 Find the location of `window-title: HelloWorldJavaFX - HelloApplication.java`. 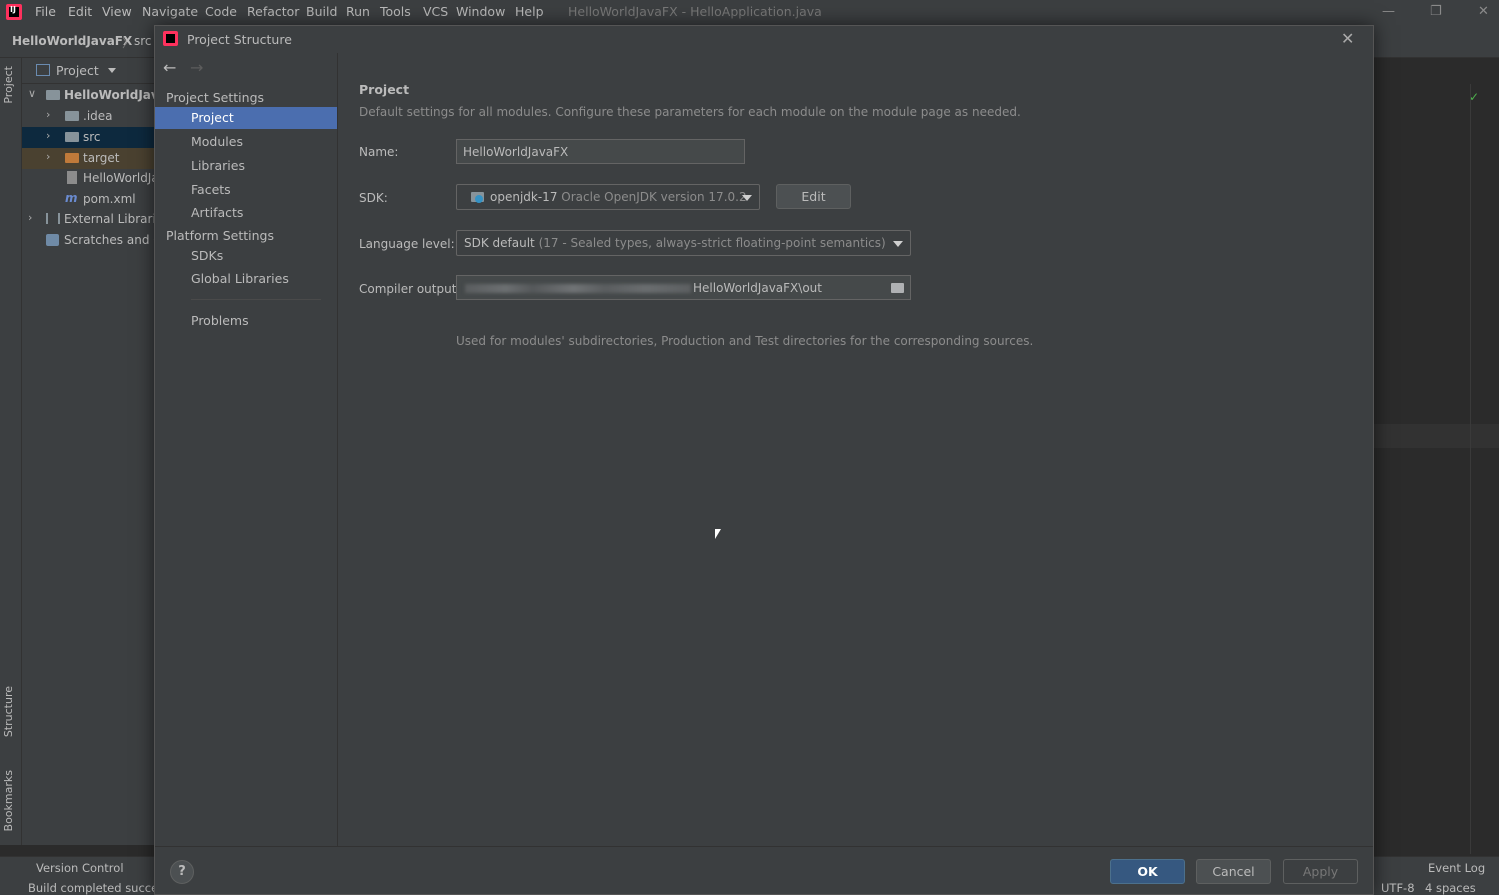

window-title: HelloWorldJavaFX - HelloApplication.java is located at coordinates (695, 11).